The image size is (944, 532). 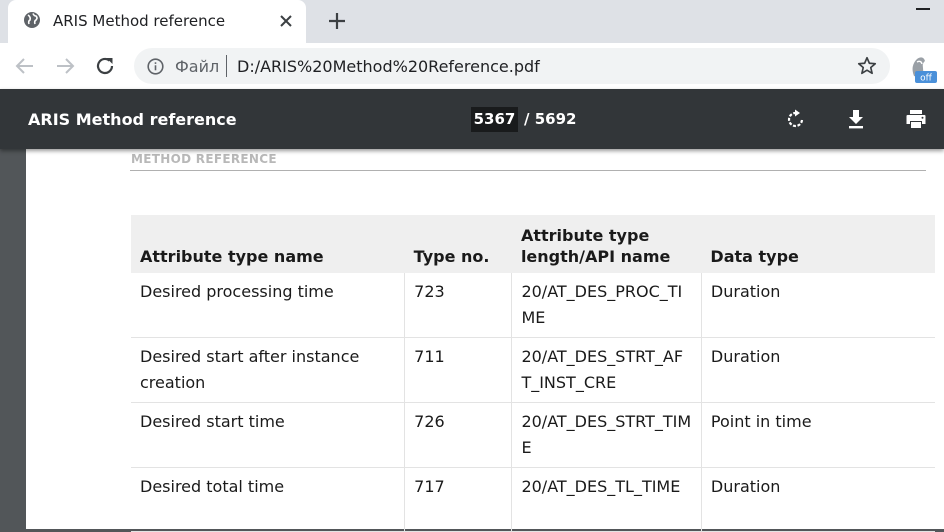 I want to click on section-header: METHOD REFERENCE, so click(x=204, y=159).